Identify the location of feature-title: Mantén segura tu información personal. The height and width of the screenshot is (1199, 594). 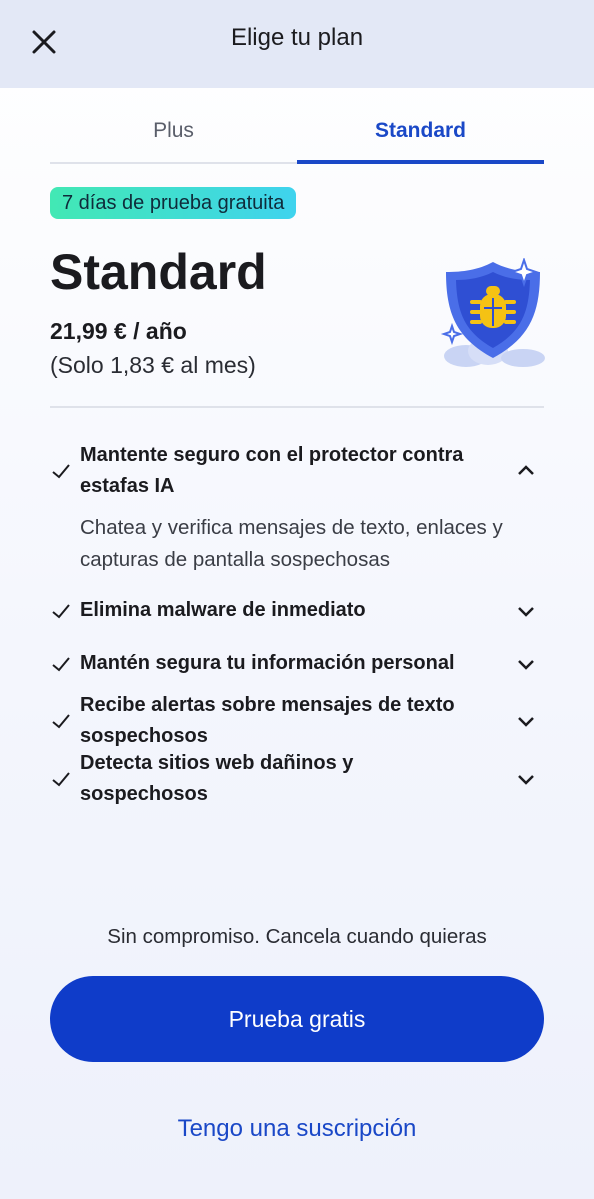
(267, 663).